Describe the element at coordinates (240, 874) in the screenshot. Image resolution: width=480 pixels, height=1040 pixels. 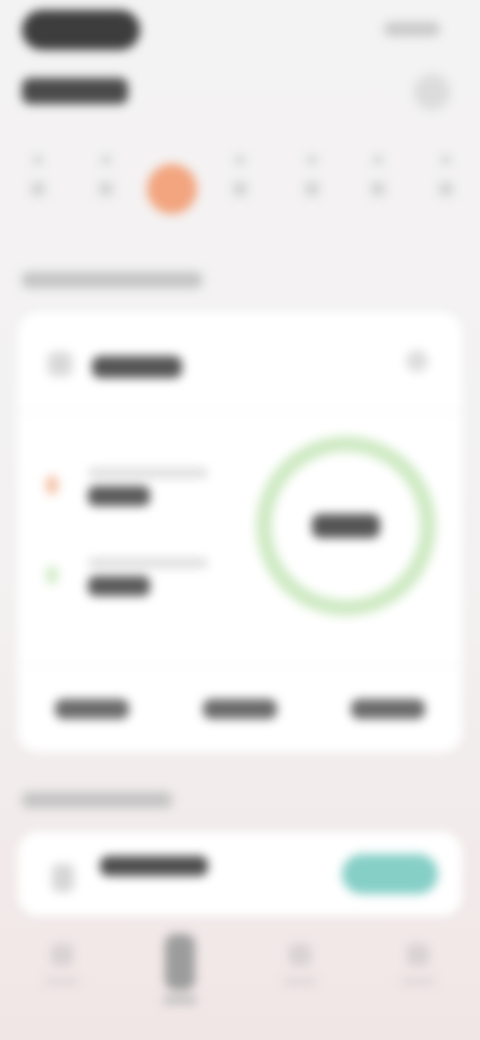
I see `activity-card` at that location.